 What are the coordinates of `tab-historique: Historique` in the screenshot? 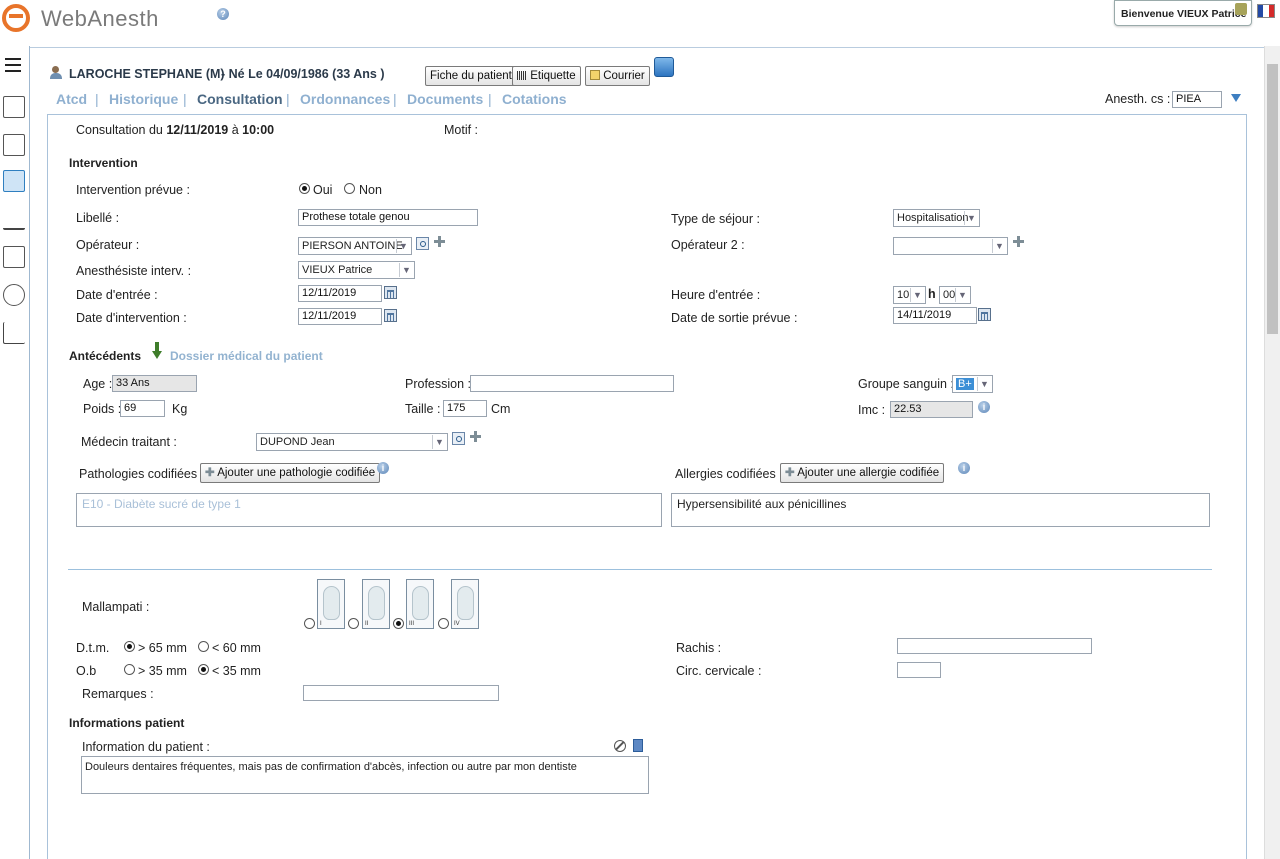 It's located at (143, 99).